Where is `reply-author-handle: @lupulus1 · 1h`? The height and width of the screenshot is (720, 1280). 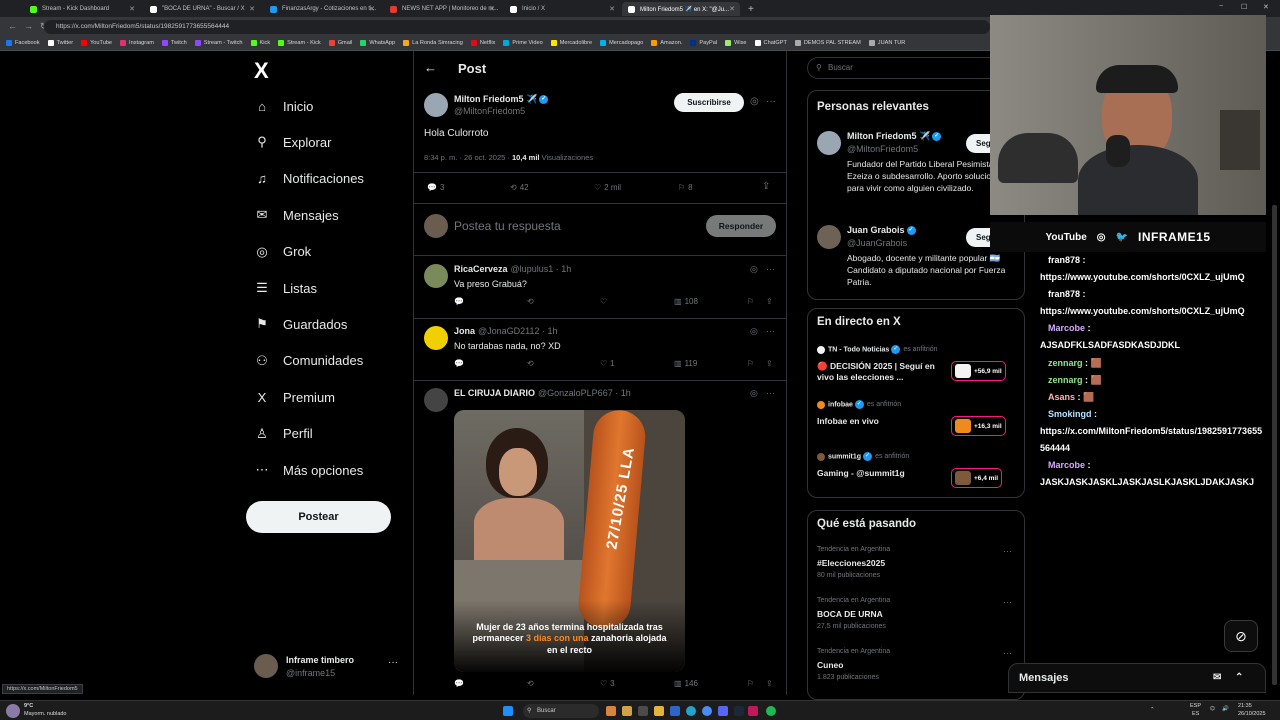
reply-author-handle: @lupulus1 · 1h is located at coordinates (541, 269).